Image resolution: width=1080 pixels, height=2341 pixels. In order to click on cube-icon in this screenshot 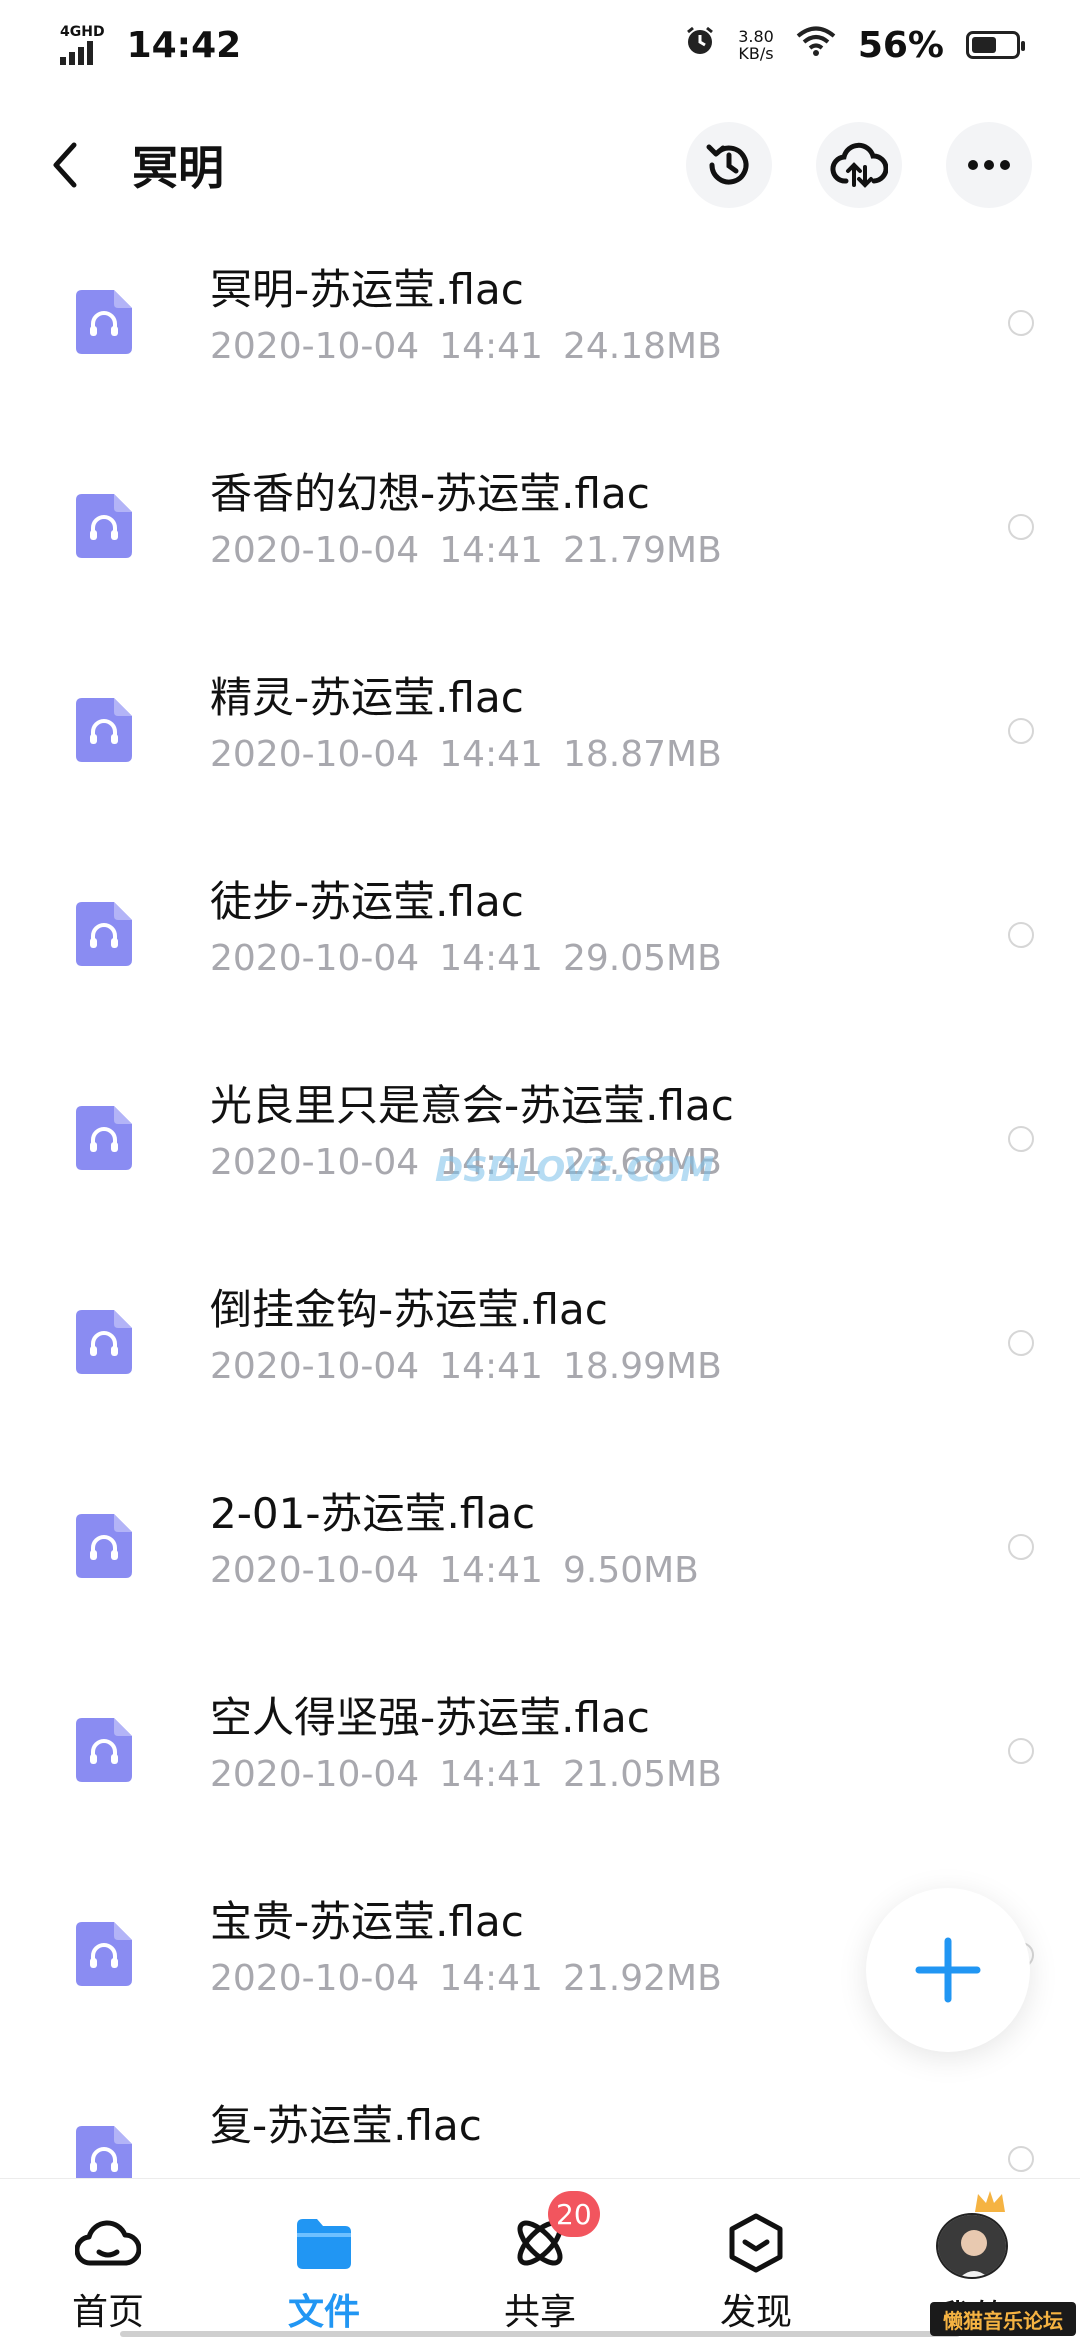, I will do `click(756, 2243)`.